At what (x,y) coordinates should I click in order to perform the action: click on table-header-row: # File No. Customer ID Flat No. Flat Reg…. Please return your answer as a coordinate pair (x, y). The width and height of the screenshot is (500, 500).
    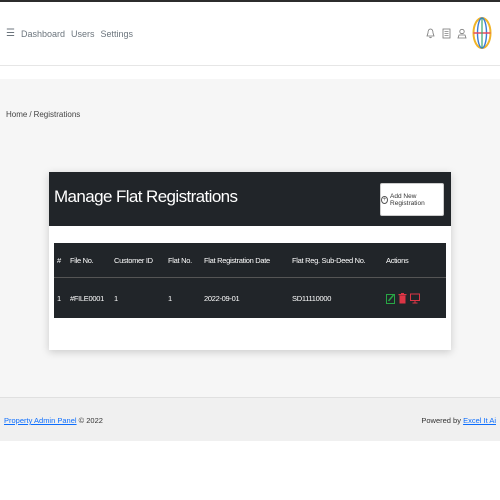
    Looking at the image, I should click on (250, 260).